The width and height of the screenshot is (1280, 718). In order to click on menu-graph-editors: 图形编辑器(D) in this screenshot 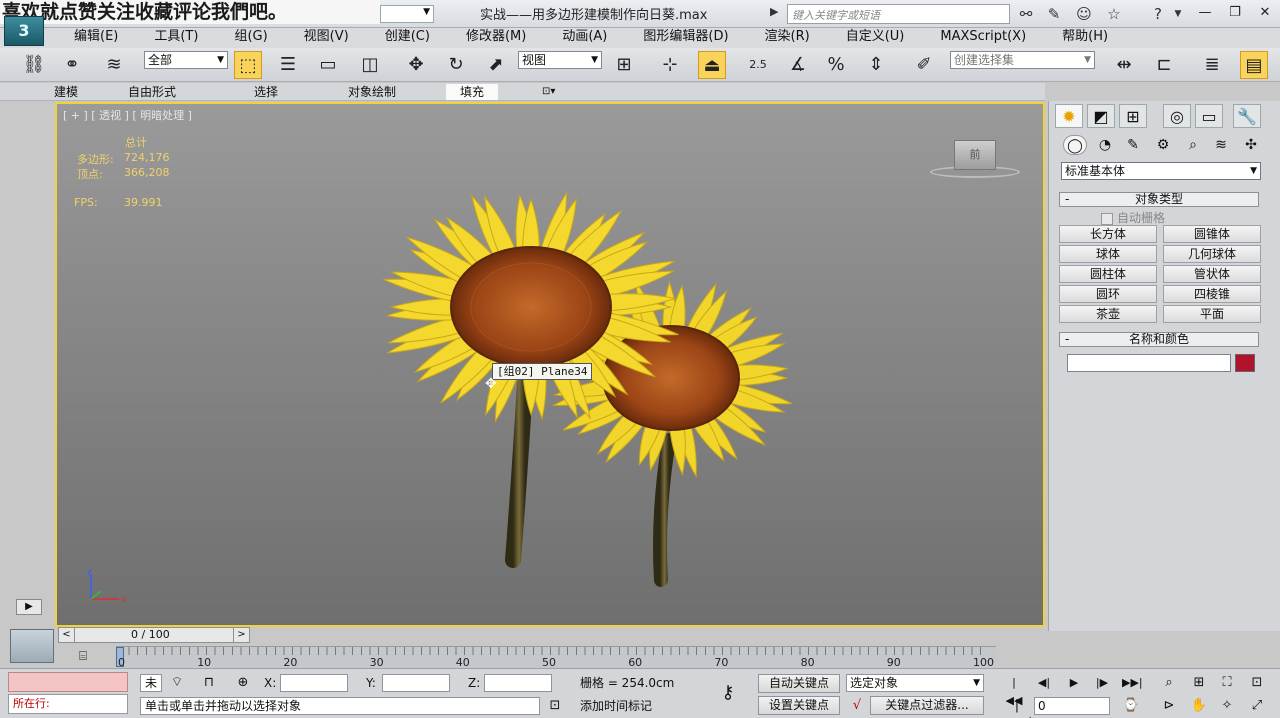, I will do `click(685, 38)`.